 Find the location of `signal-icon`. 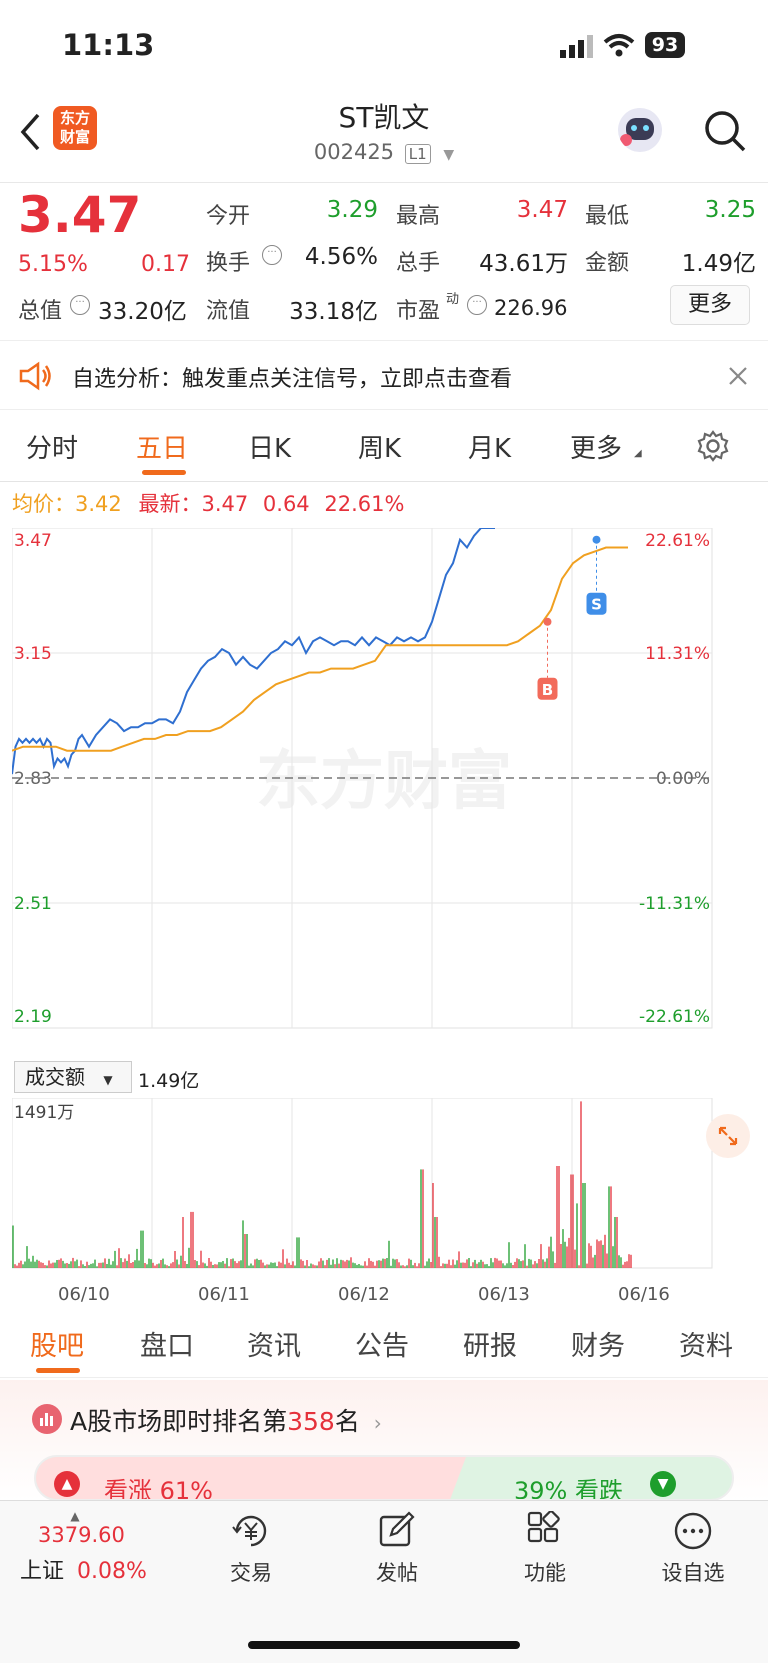

signal-icon is located at coordinates (576, 46).